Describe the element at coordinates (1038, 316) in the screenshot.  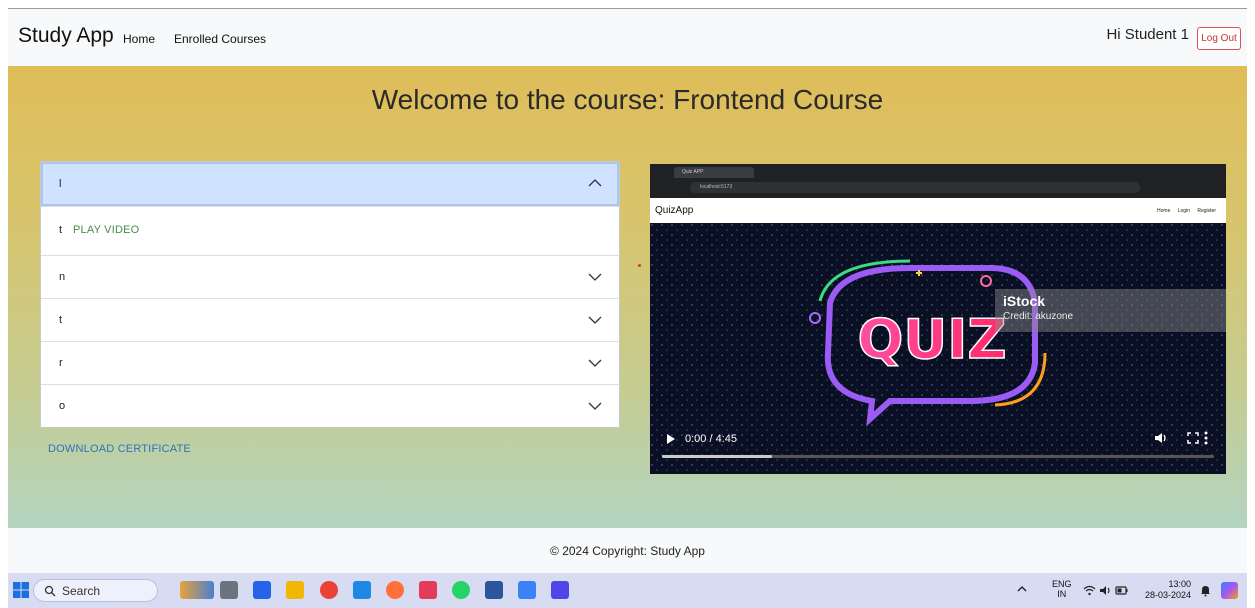
I see `watermark-credit: Credit: akuzone` at that location.